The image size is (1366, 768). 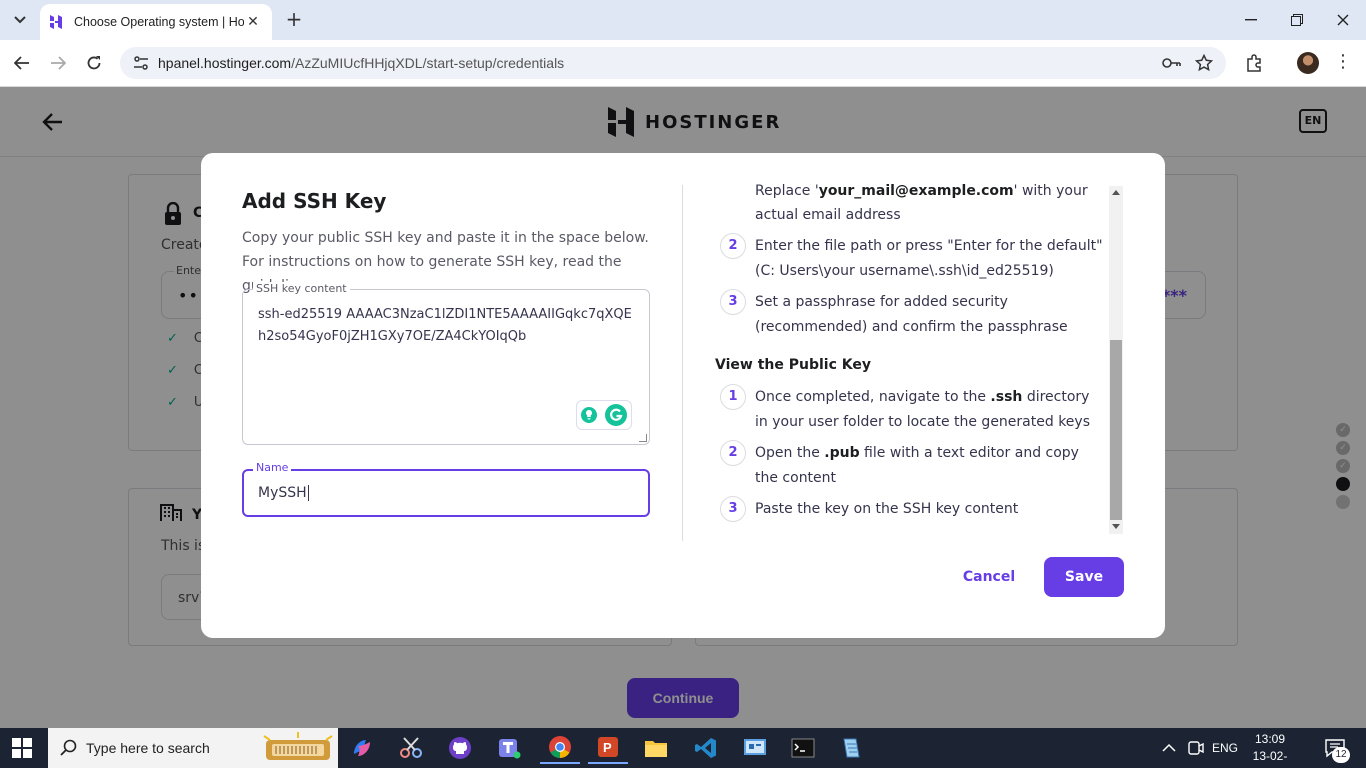 I want to click on copilot-icon, so click(x=362, y=748).